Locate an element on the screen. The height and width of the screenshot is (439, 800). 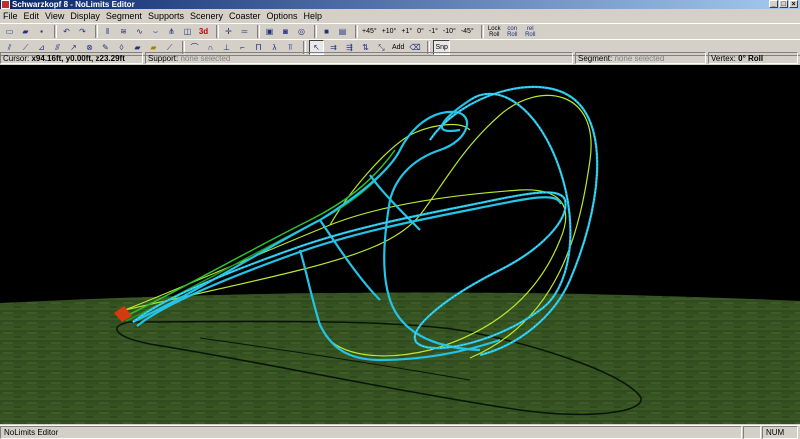
minimize-button: _ is located at coordinates (773, 4).